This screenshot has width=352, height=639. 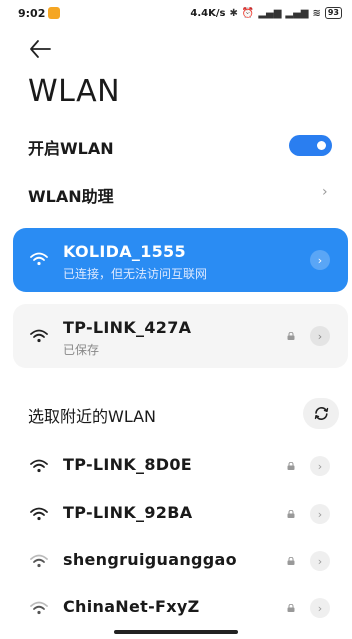 I want to click on status-time: 9:02, so click(x=32, y=13).